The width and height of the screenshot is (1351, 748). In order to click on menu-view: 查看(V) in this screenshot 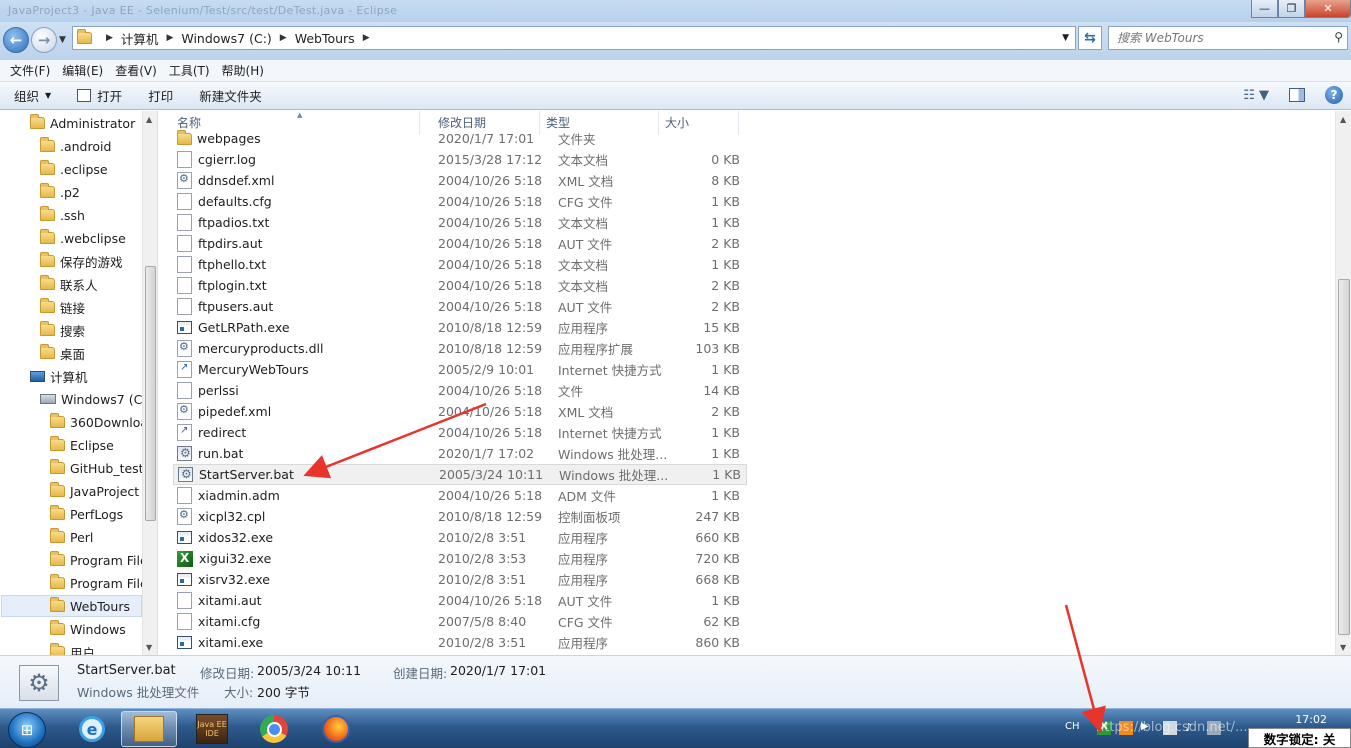, I will do `click(136, 70)`.